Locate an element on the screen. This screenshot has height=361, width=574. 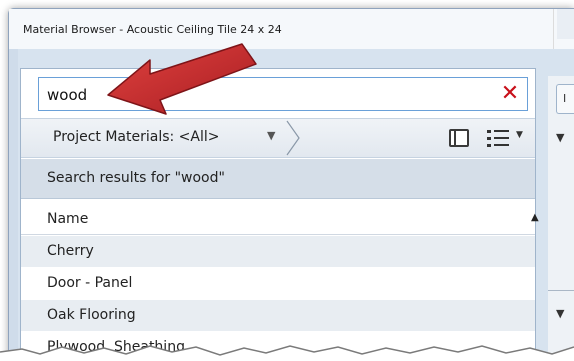
search-results-label: Search results for "wood" is located at coordinates (136, 178).